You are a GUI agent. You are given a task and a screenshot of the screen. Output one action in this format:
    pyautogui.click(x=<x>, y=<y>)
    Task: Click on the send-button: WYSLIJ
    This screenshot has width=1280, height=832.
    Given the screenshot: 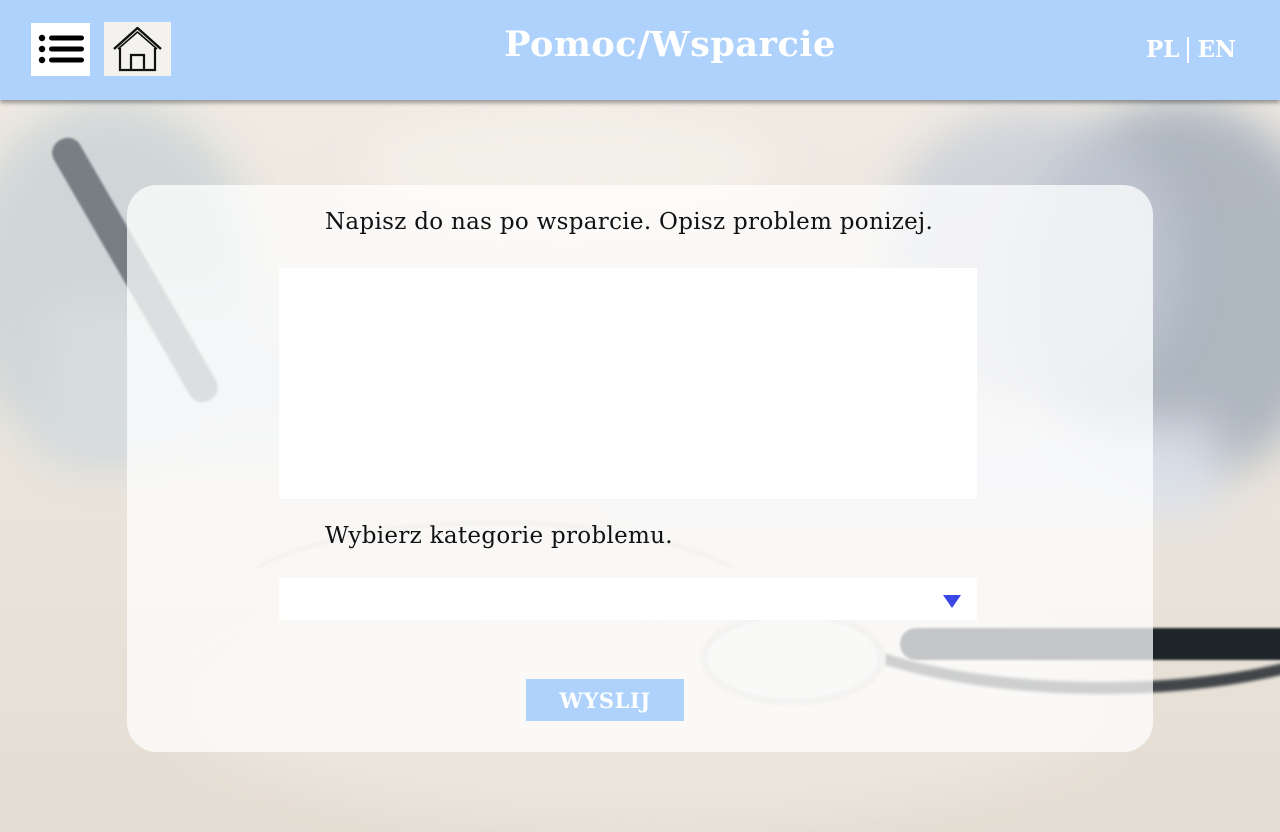 What is the action you would take?
    pyautogui.click(x=605, y=700)
    